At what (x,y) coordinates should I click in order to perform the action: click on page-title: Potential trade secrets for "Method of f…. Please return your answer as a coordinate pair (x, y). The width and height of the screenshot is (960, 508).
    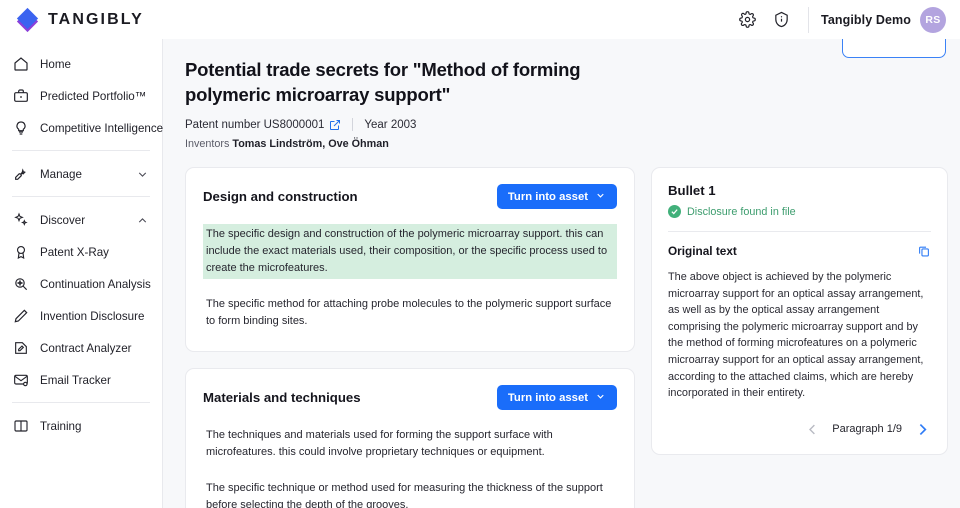
    Looking at the image, I should click on (383, 82).